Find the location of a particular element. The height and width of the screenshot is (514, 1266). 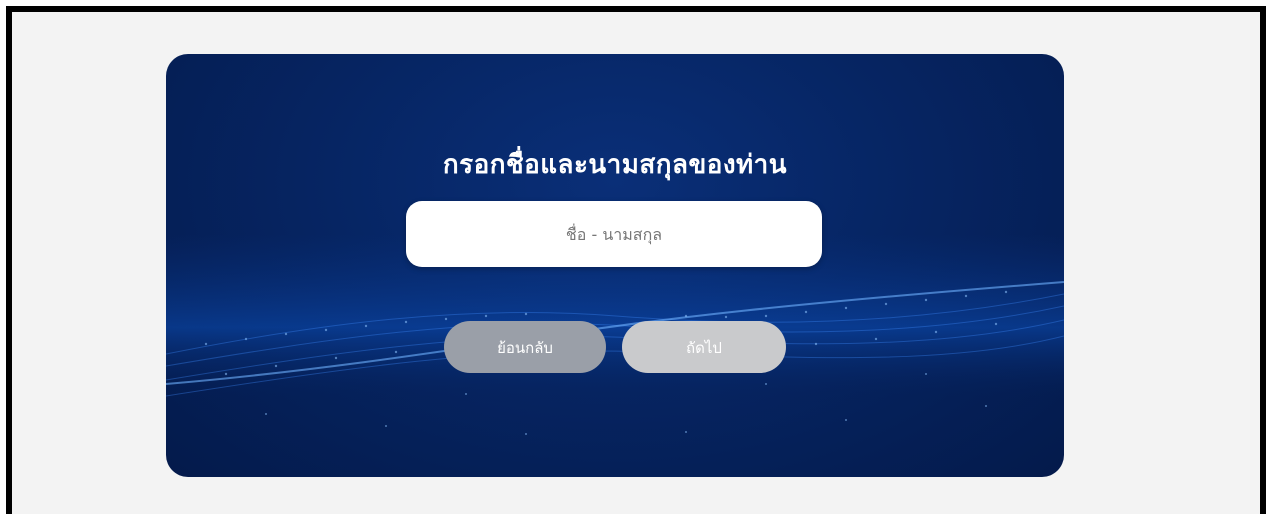

back-button: ย้อนกลับ is located at coordinates (525, 347).